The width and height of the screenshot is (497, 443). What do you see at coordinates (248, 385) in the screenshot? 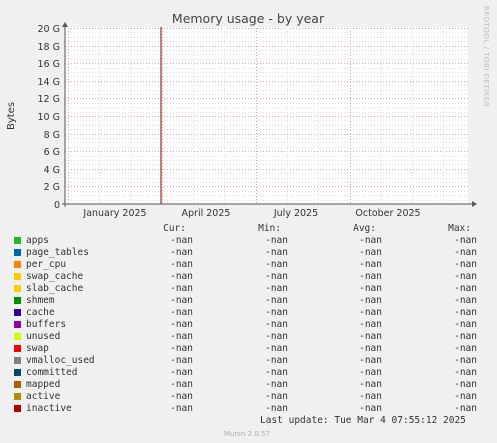
I see `legend-row: mapped -nan -nan -nan -nan` at bounding box center [248, 385].